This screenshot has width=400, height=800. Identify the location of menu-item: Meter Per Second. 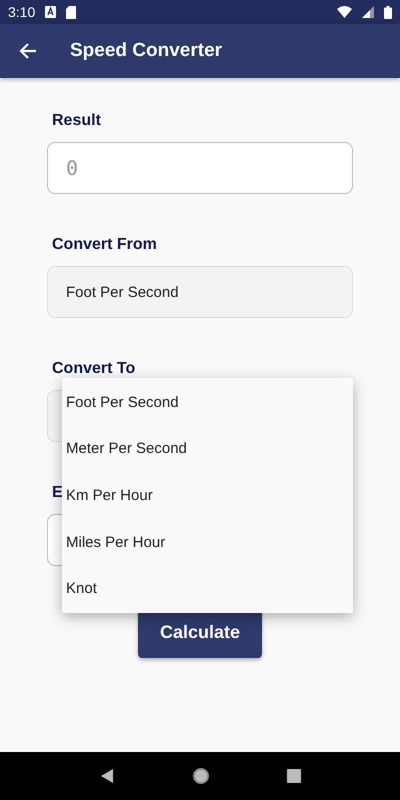
(207, 449).